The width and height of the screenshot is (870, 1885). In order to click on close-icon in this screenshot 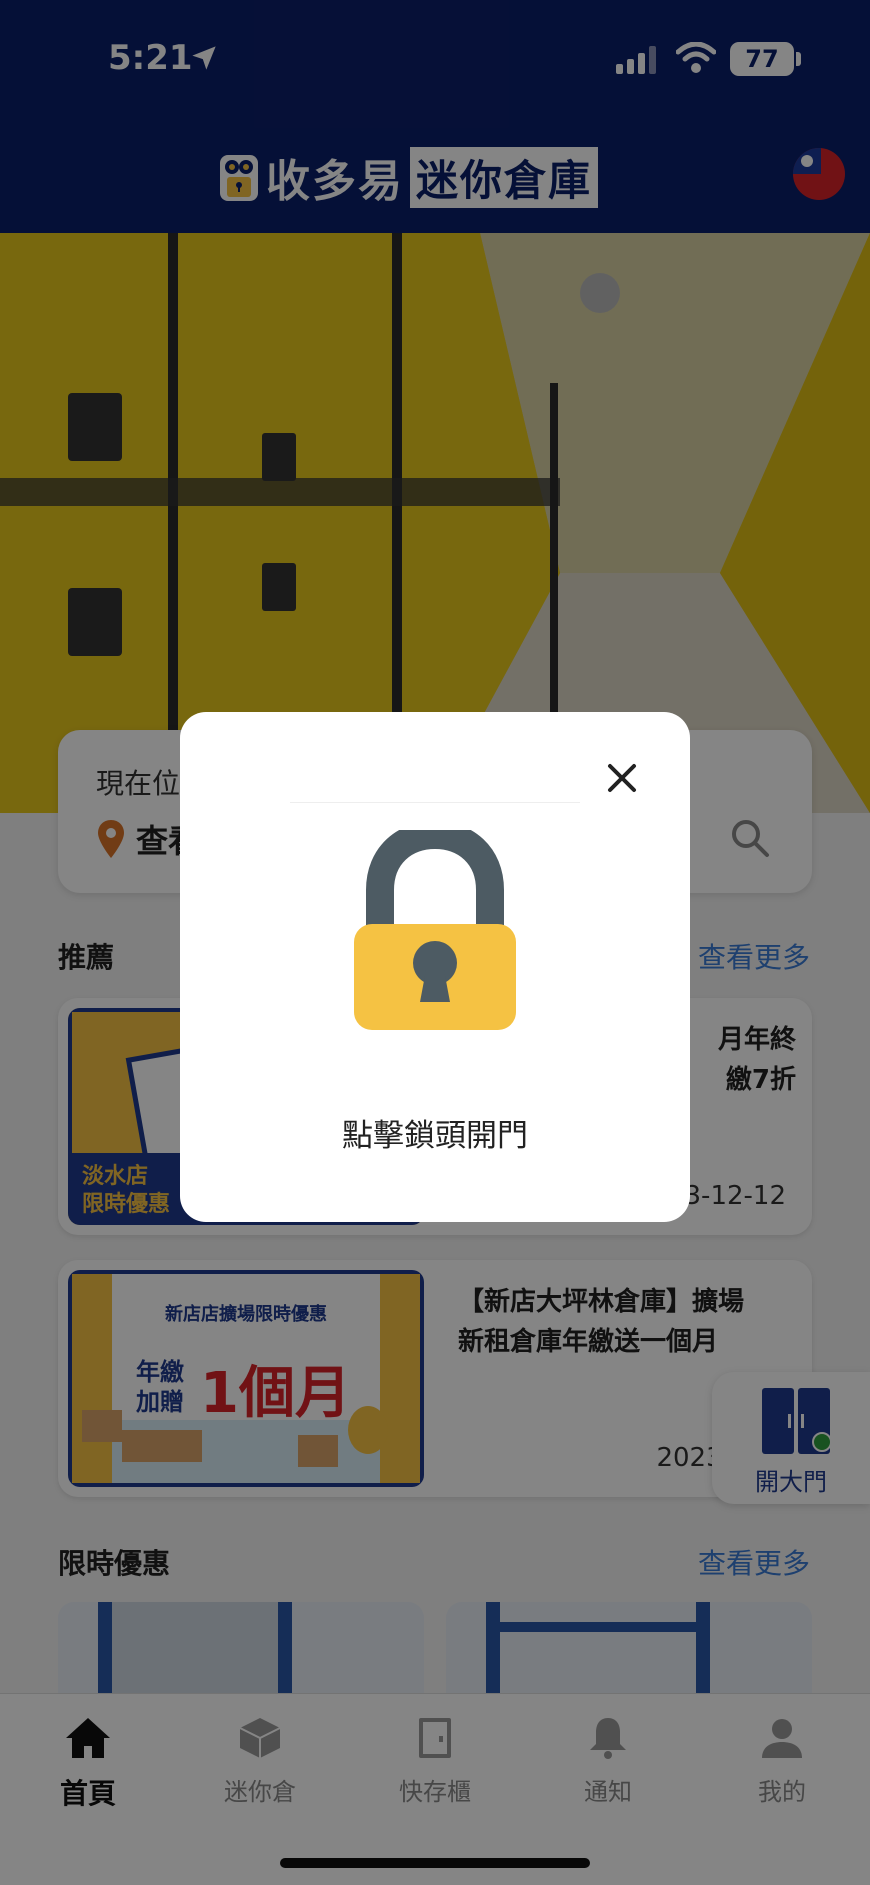, I will do `click(622, 778)`.